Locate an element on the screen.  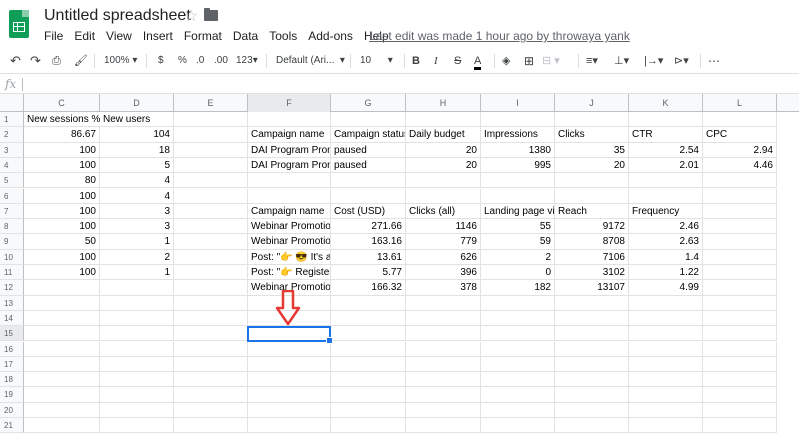
cell-h15 is located at coordinates (443, 334).